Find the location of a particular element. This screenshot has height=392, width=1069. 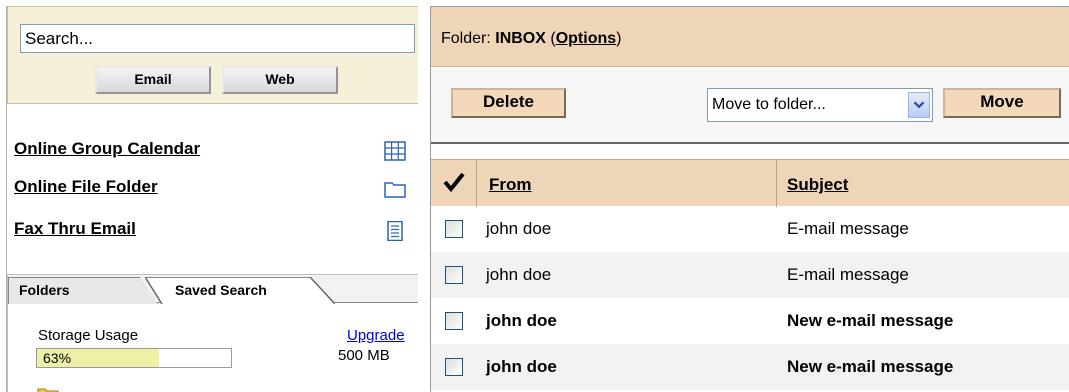

search-panel: Email Web is located at coordinates (212, 55).